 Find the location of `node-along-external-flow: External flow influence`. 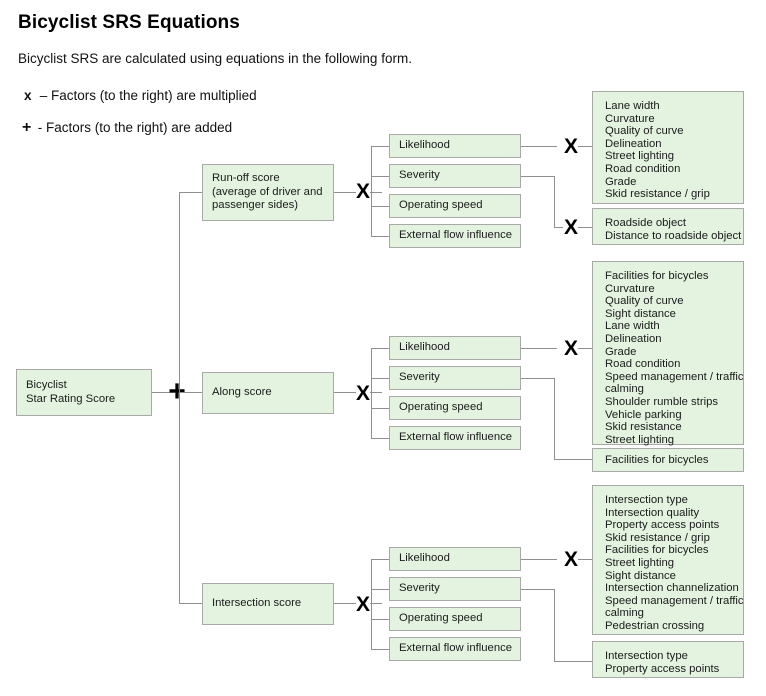

node-along-external-flow: External flow influence is located at coordinates (455, 438).